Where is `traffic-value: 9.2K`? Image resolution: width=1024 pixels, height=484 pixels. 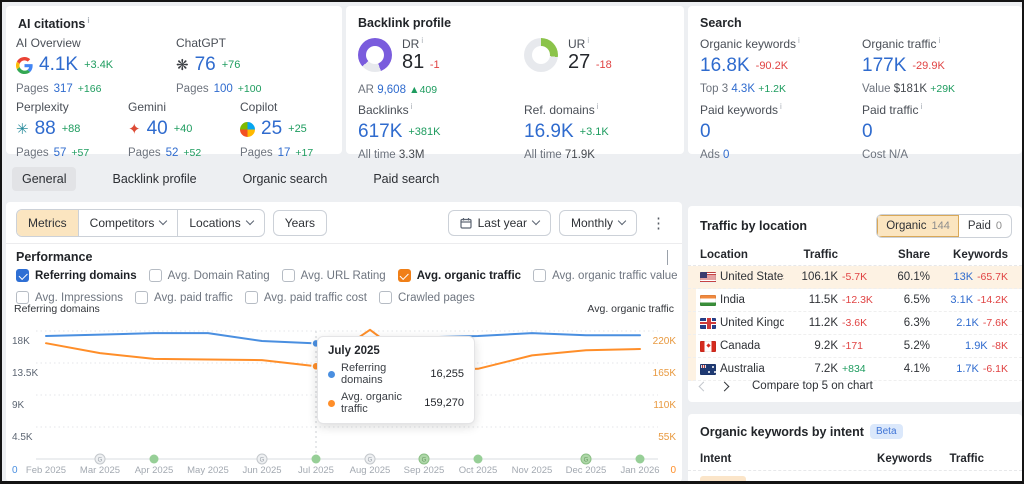
traffic-value: 9.2K is located at coordinates (826, 346).